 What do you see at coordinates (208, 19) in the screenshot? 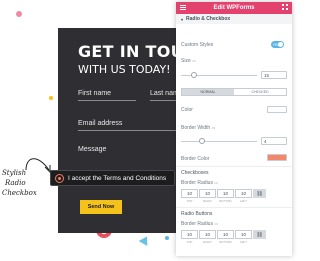
I see `section-title: Radio & Checkbox` at bounding box center [208, 19].